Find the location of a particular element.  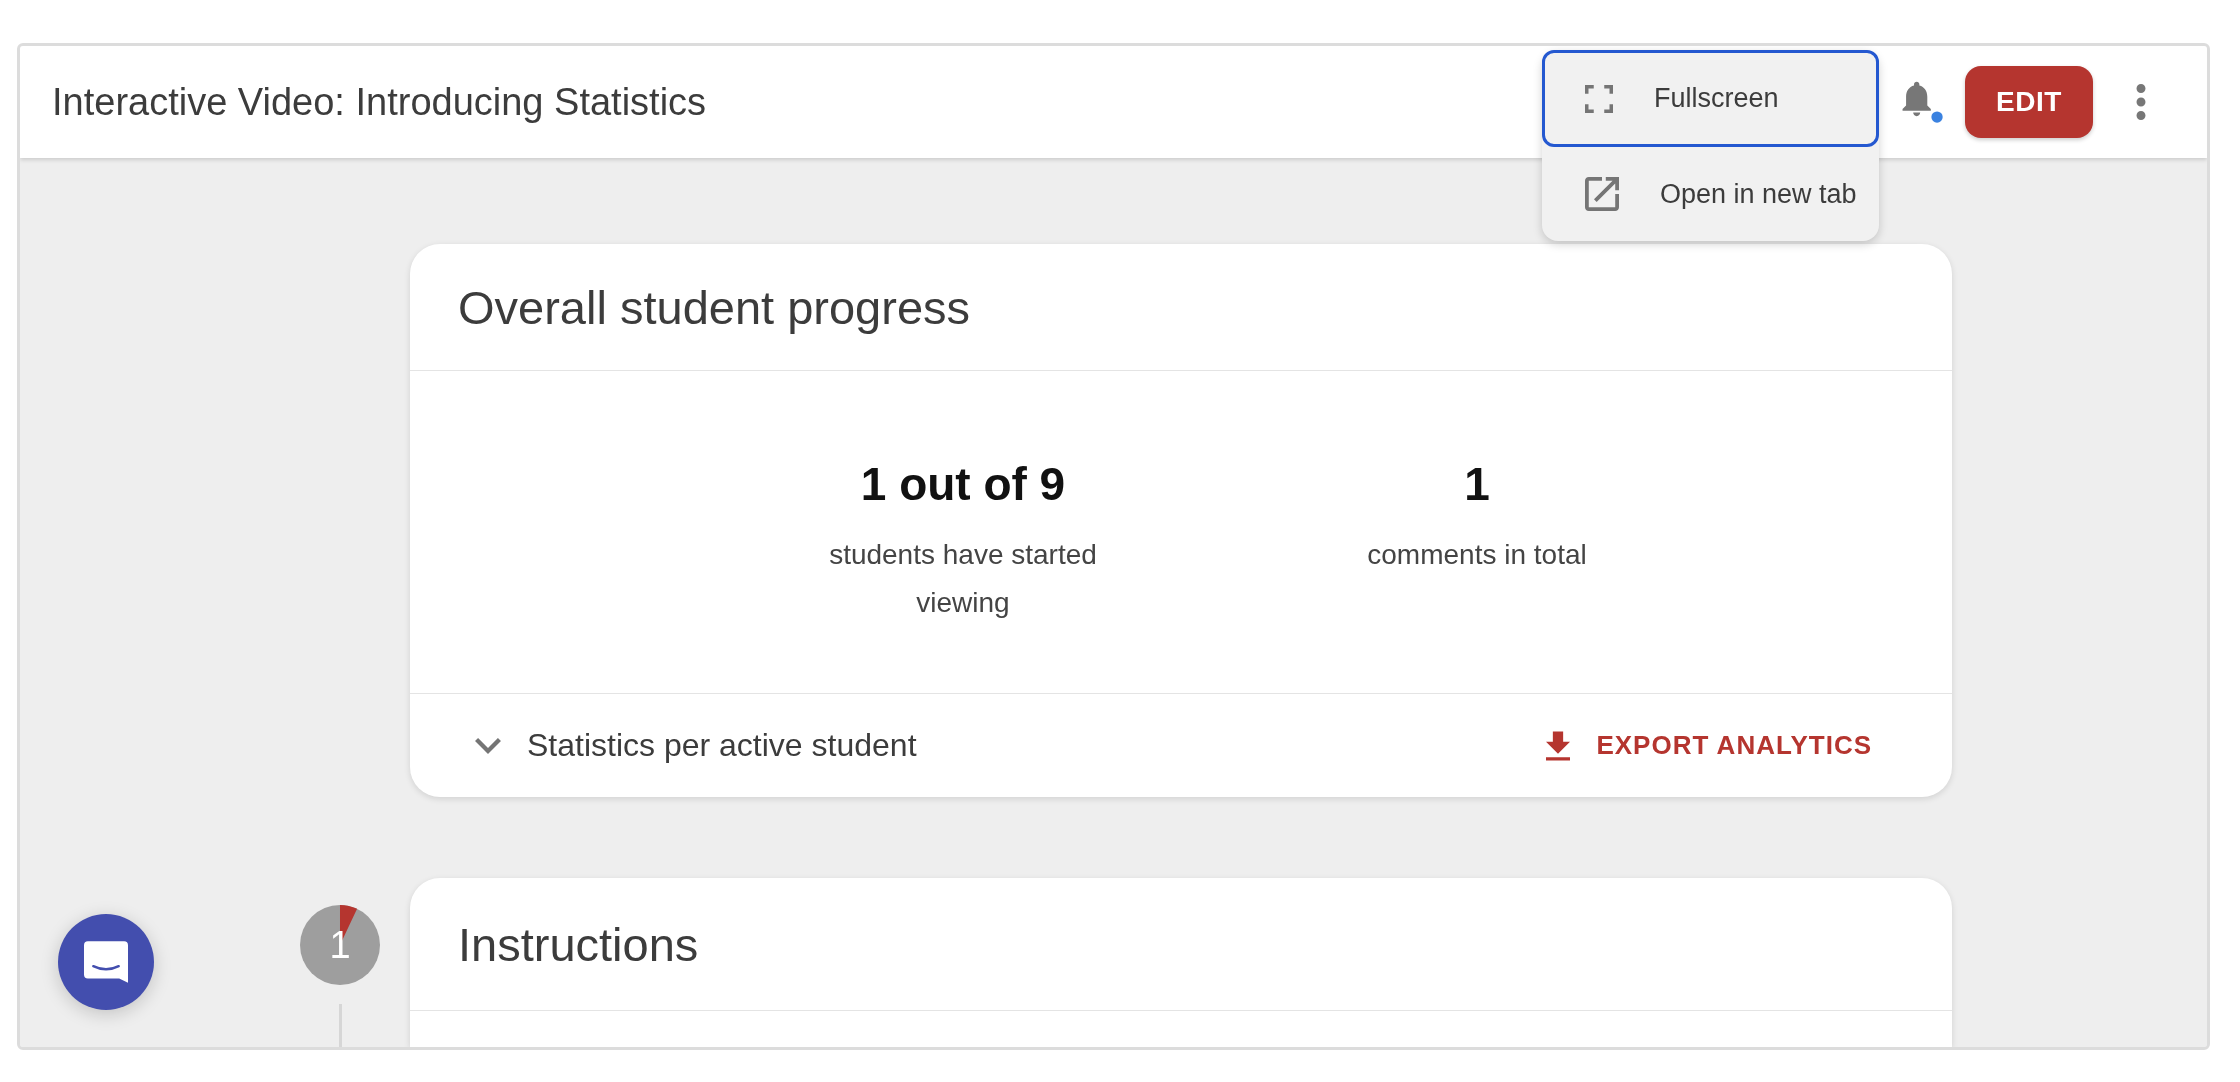

external-link-icon is located at coordinates (1602, 194).